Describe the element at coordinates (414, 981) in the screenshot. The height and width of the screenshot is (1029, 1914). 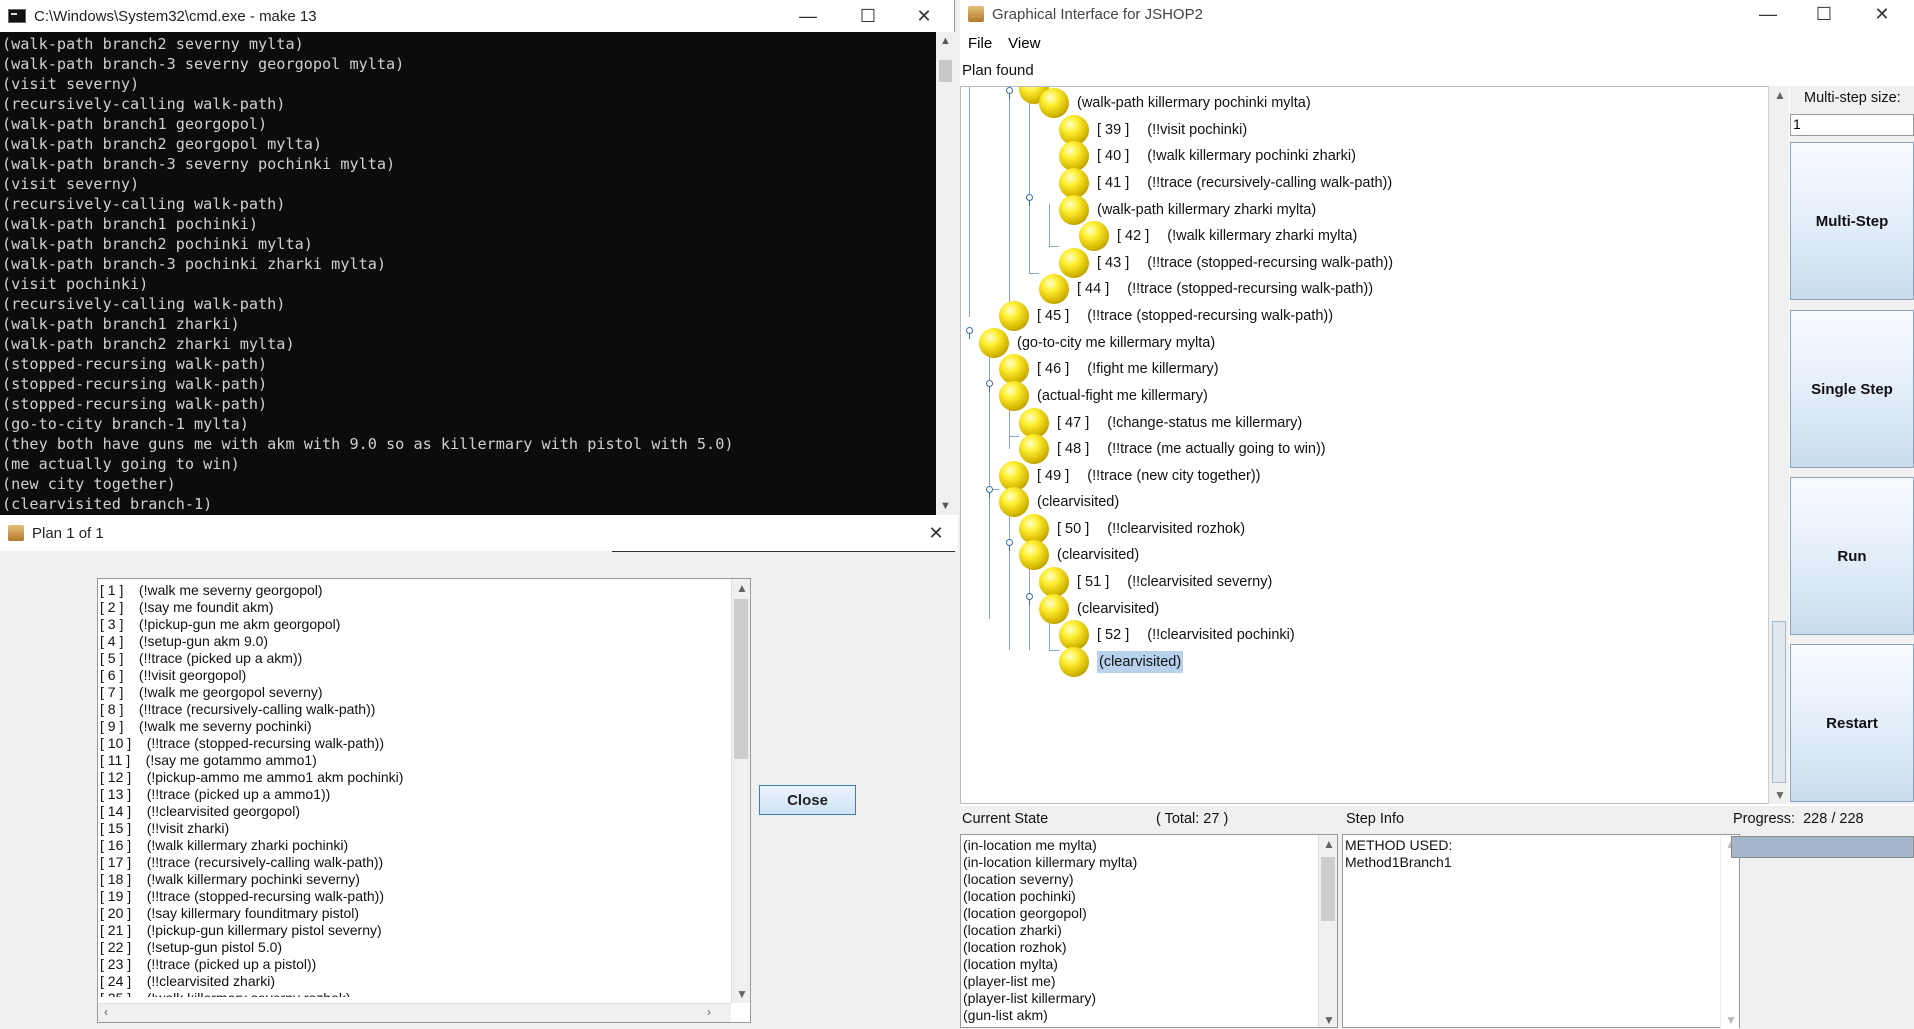
I see `list-item: [ 24 ] (!!clearvisited zharki)` at that location.